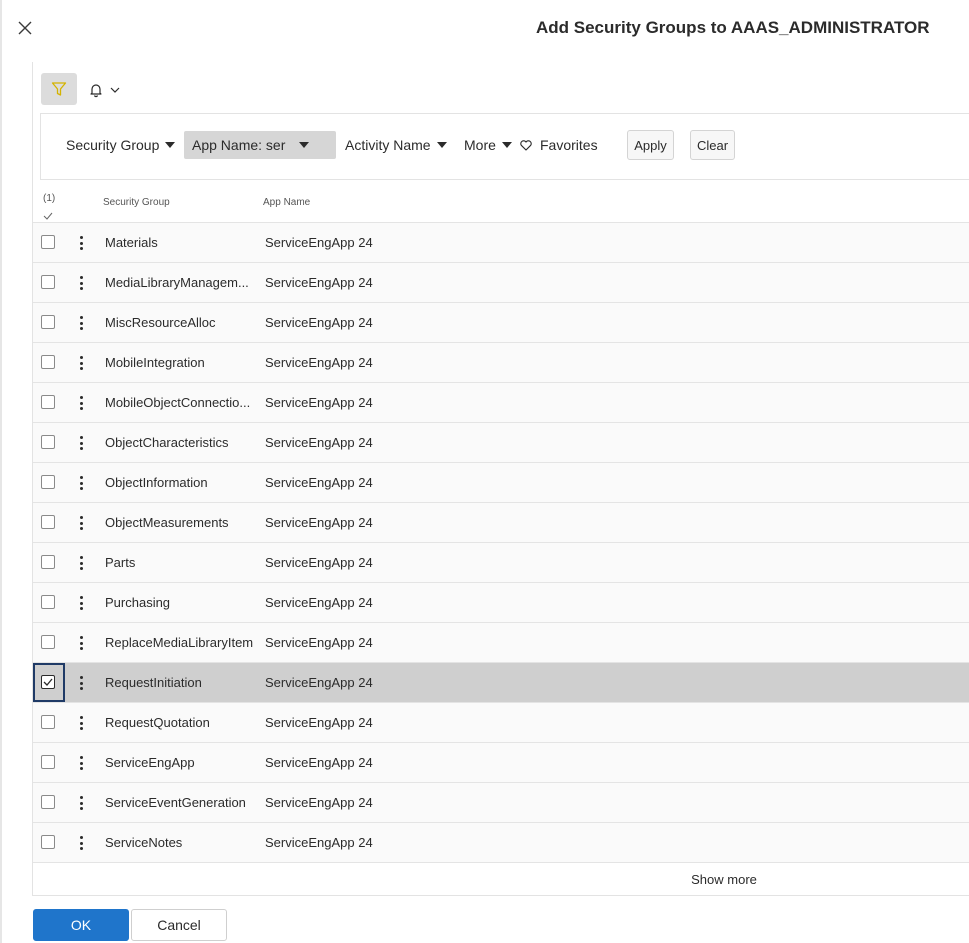 The height and width of the screenshot is (943, 969). I want to click on security-group-cell: ServiceEngApp, so click(150, 762).